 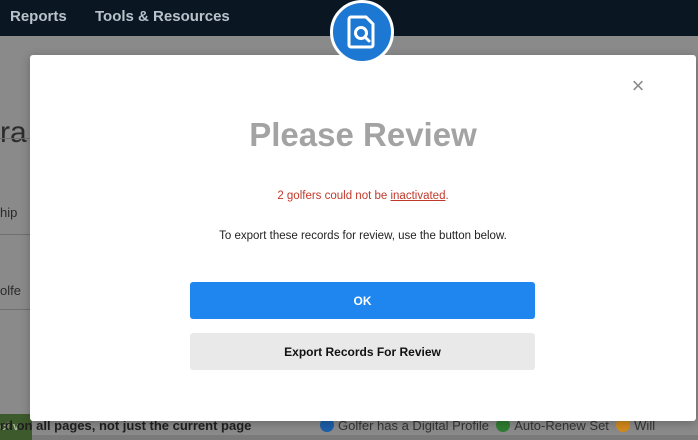 What do you see at coordinates (638, 86) in the screenshot?
I see `close-icon: ×` at bounding box center [638, 86].